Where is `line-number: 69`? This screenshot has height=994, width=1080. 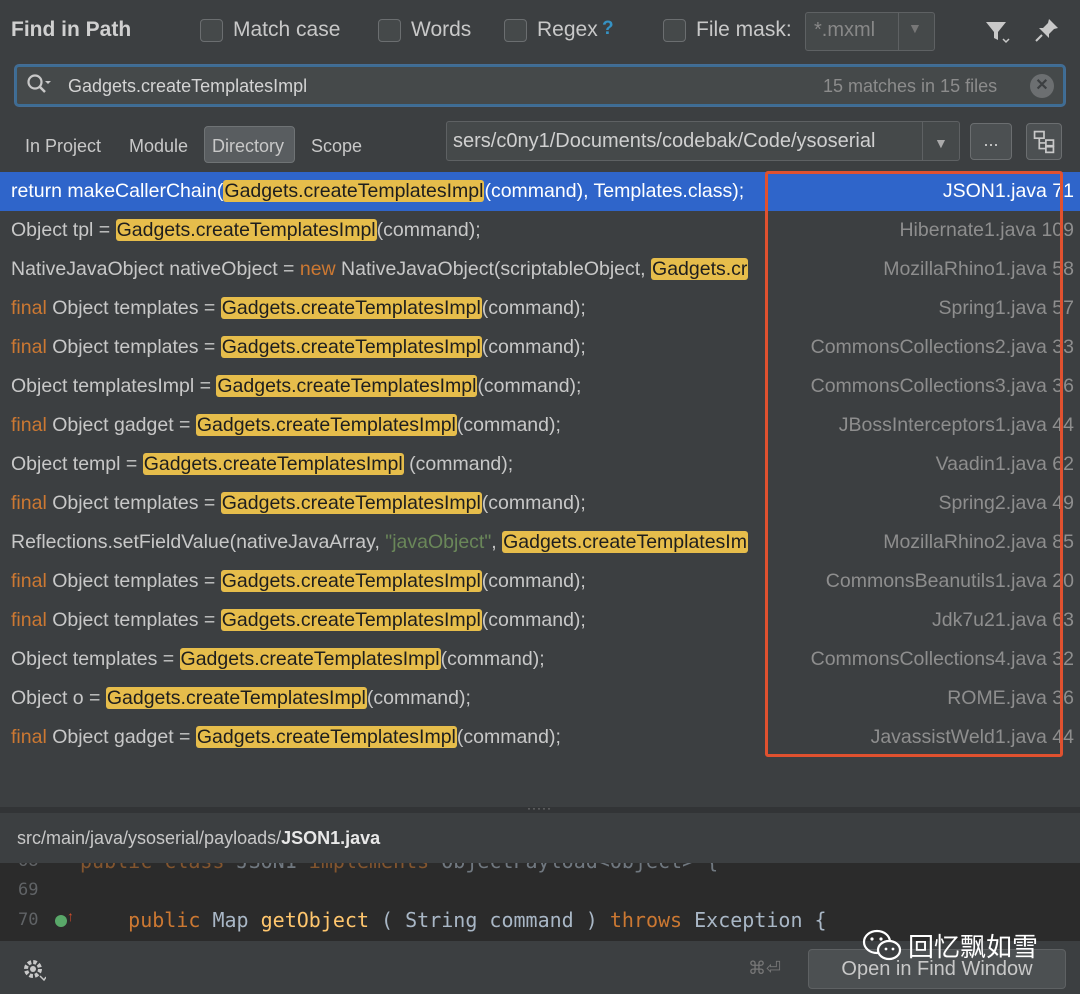 line-number: 69 is located at coordinates (28, 890).